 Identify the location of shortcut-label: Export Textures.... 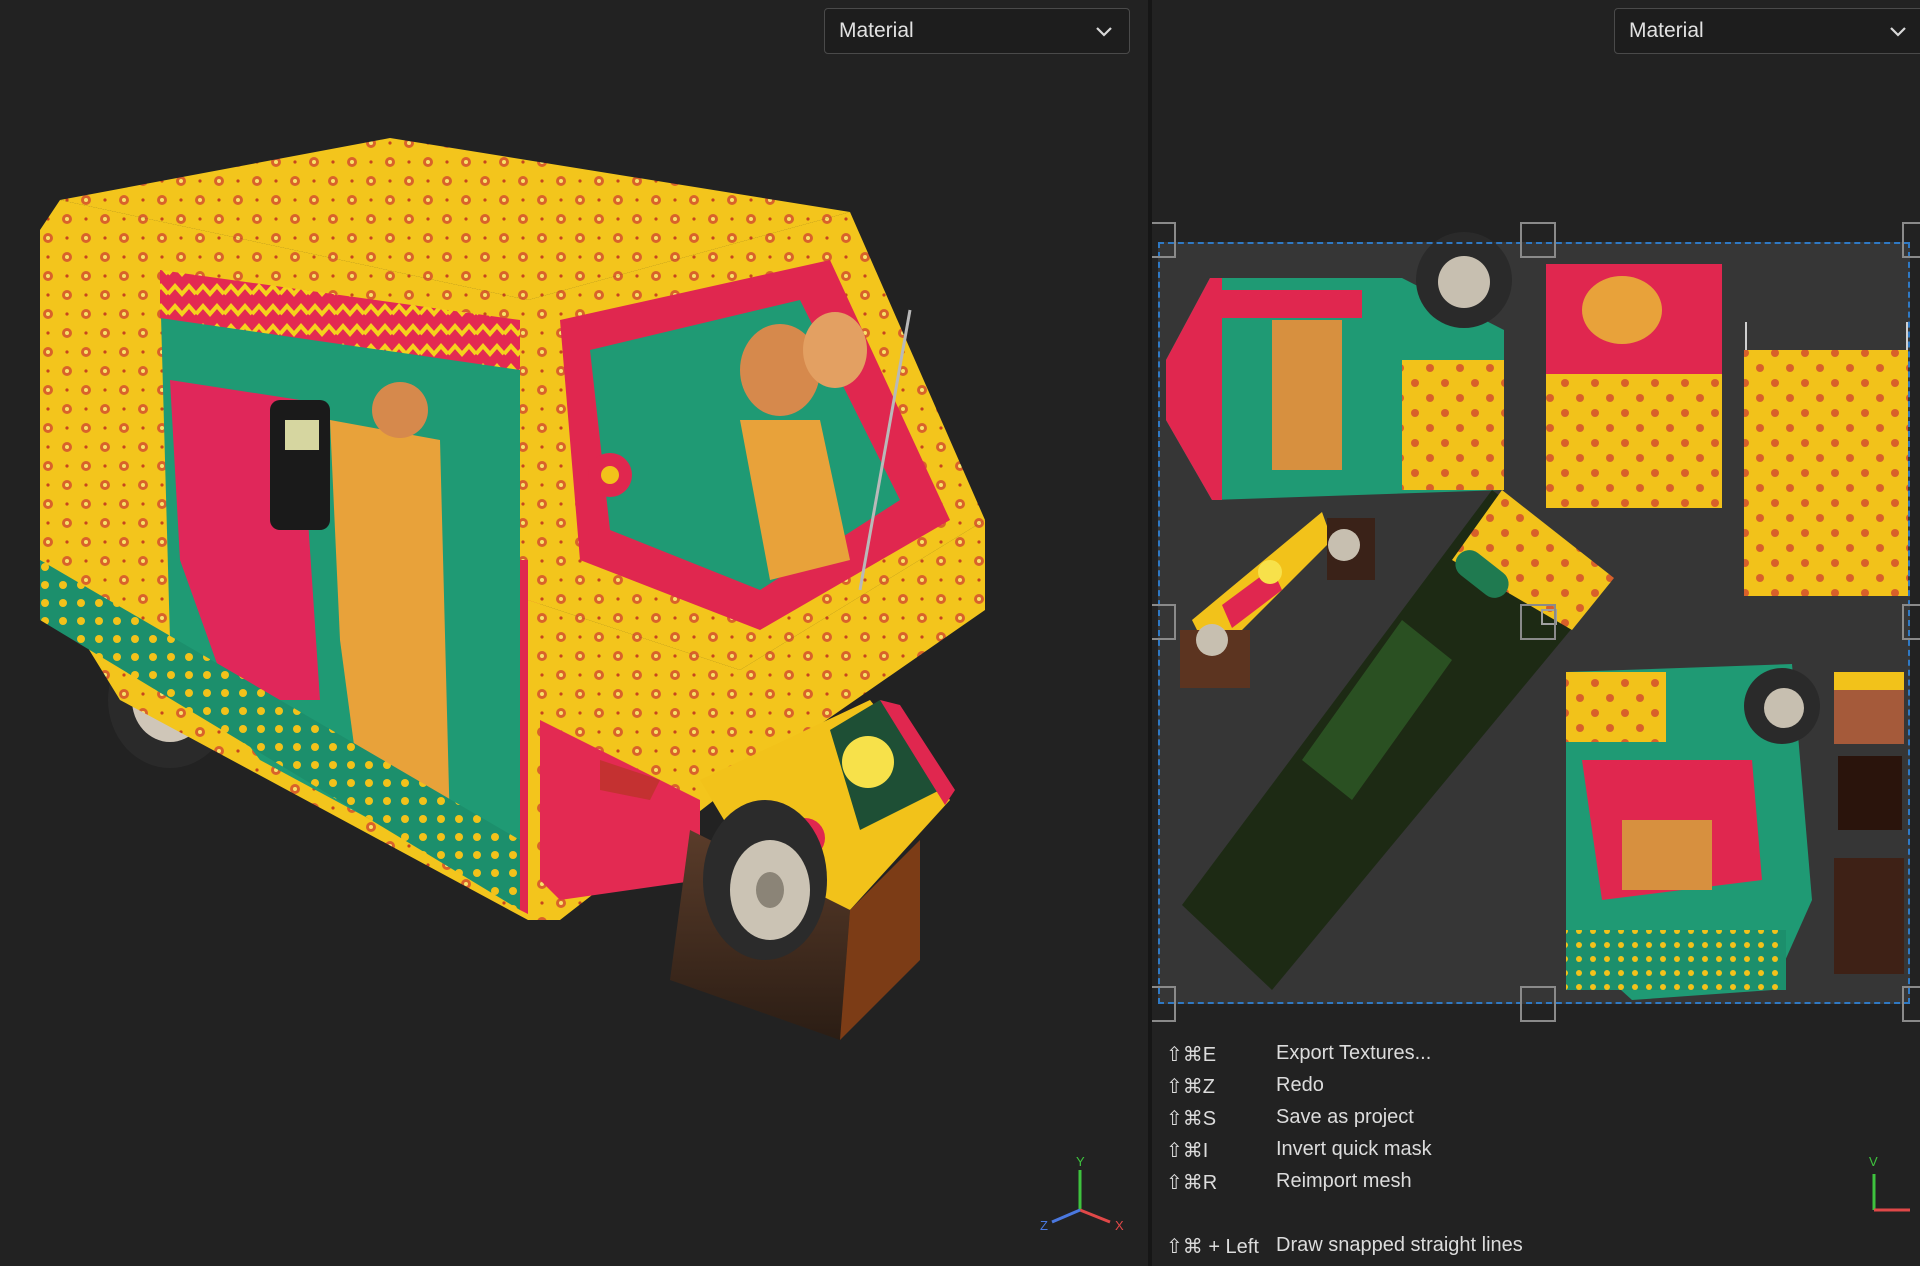
(1354, 1053).